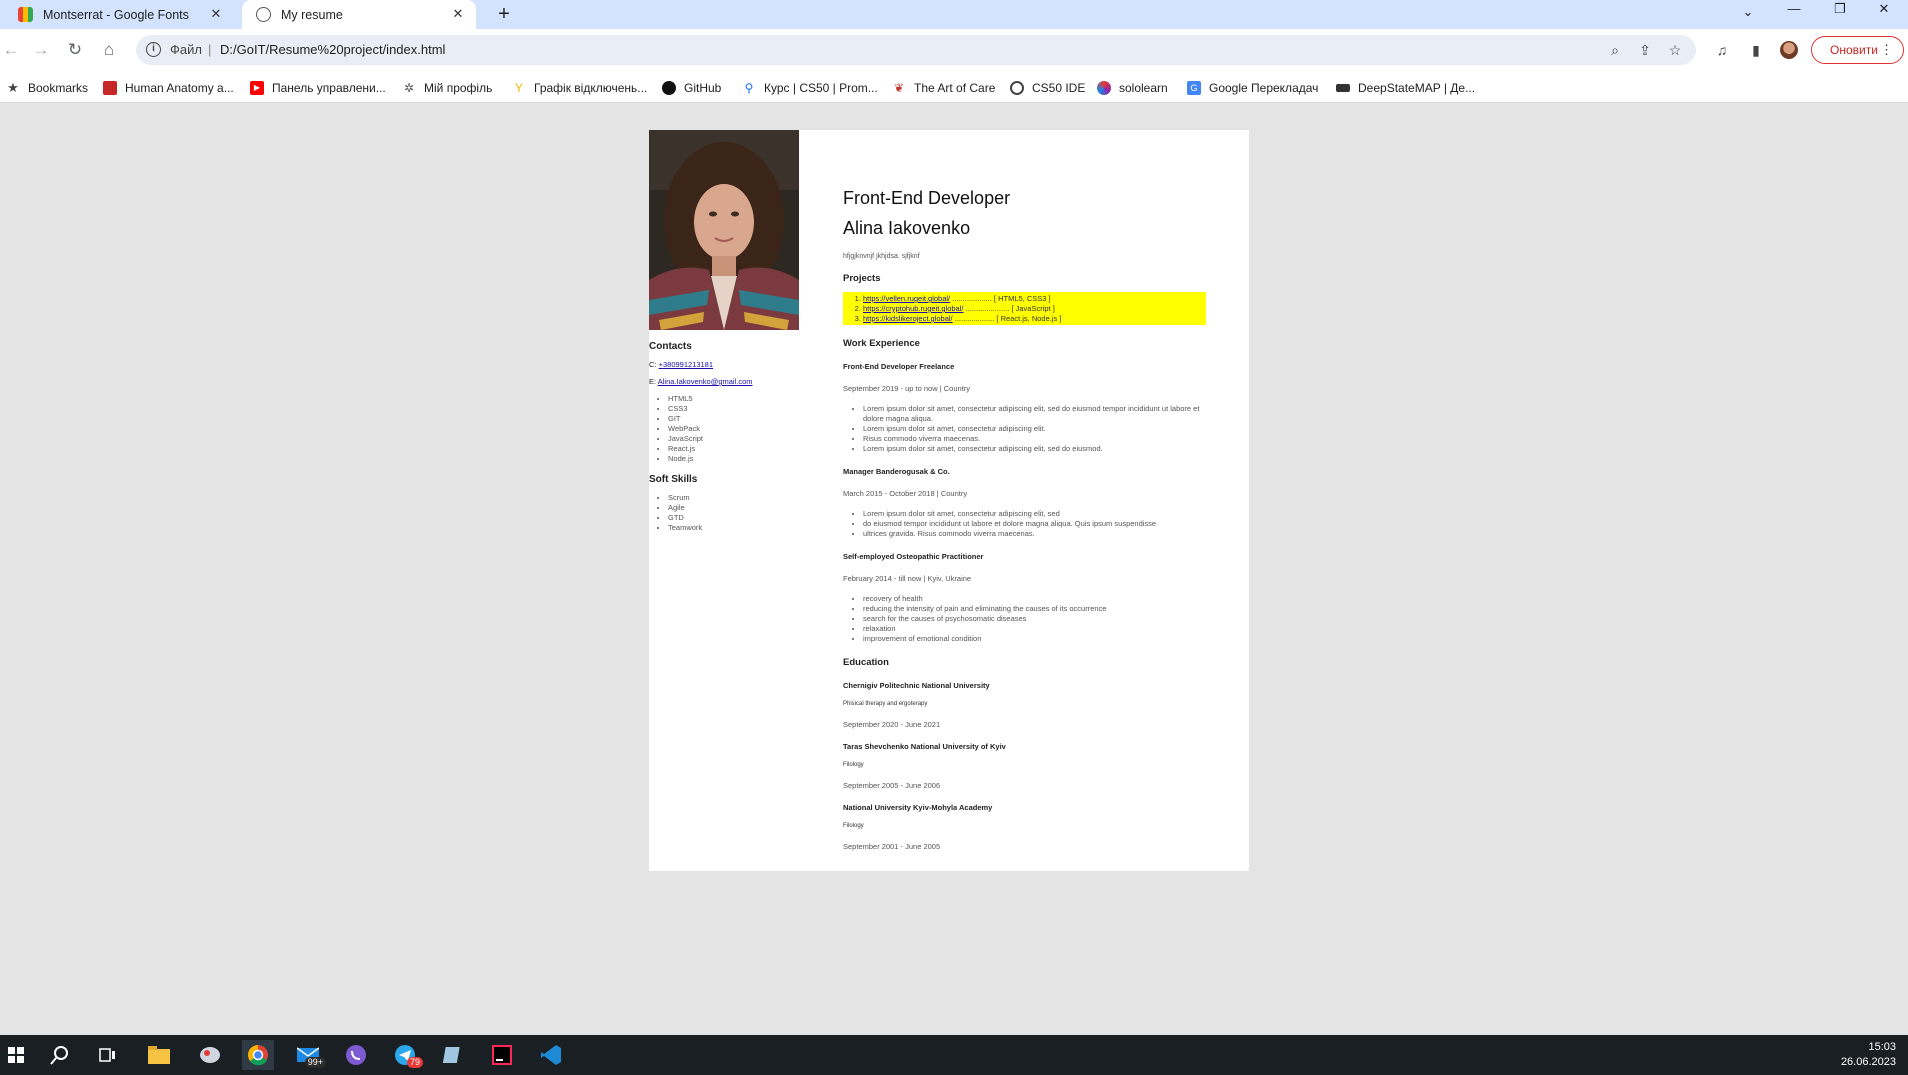 The width and height of the screenshot is (1908, 1075). What do you see at coordinates (1143, 88) in the screenshot?
I see `bookmark-label: sololearn` at bounding box center [1143, 88].